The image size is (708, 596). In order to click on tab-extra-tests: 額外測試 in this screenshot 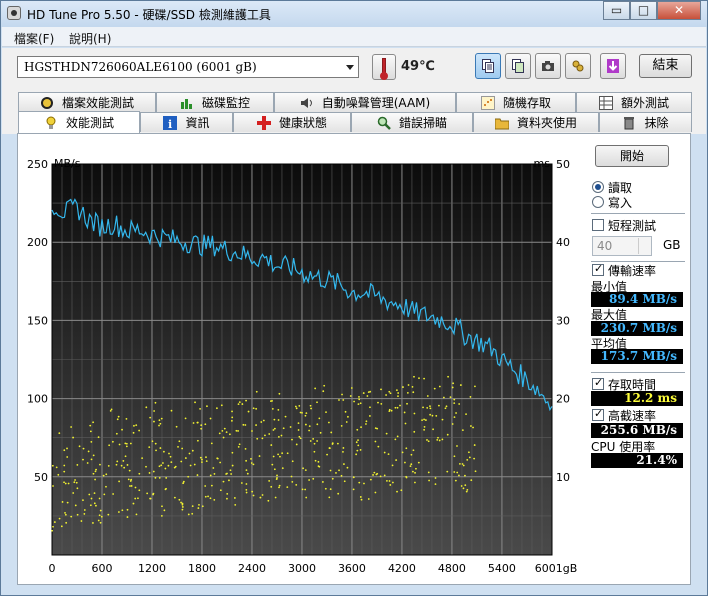, I will do `click(634, 102)`.